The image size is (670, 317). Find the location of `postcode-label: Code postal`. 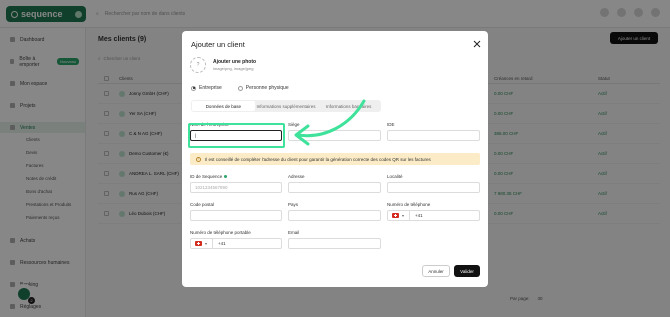

postcode-label: Code postal is located at coordinates (202, 204).